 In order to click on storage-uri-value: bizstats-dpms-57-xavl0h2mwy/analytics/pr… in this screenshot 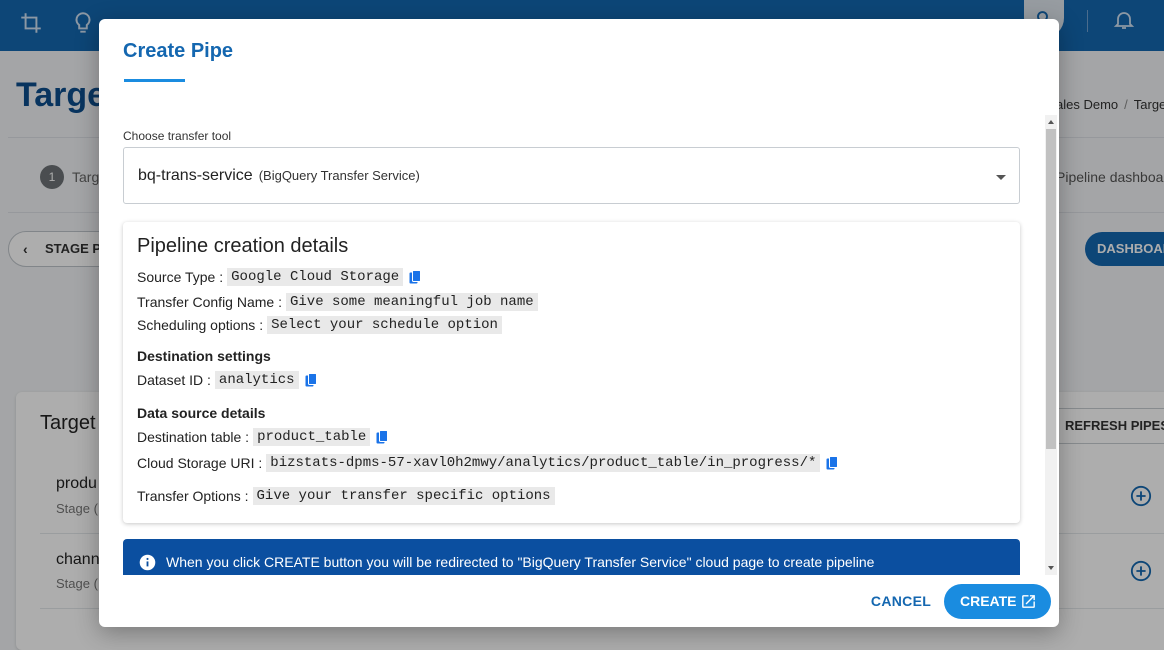, I will do `click(543, 463)`.